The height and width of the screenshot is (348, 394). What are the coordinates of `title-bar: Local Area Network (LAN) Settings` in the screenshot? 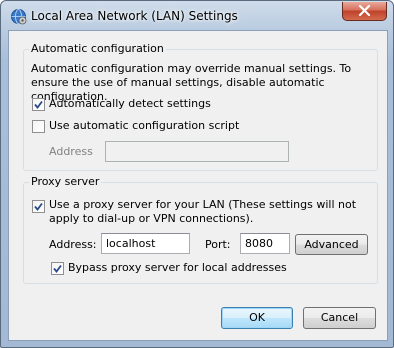 It's located at (197, 16).